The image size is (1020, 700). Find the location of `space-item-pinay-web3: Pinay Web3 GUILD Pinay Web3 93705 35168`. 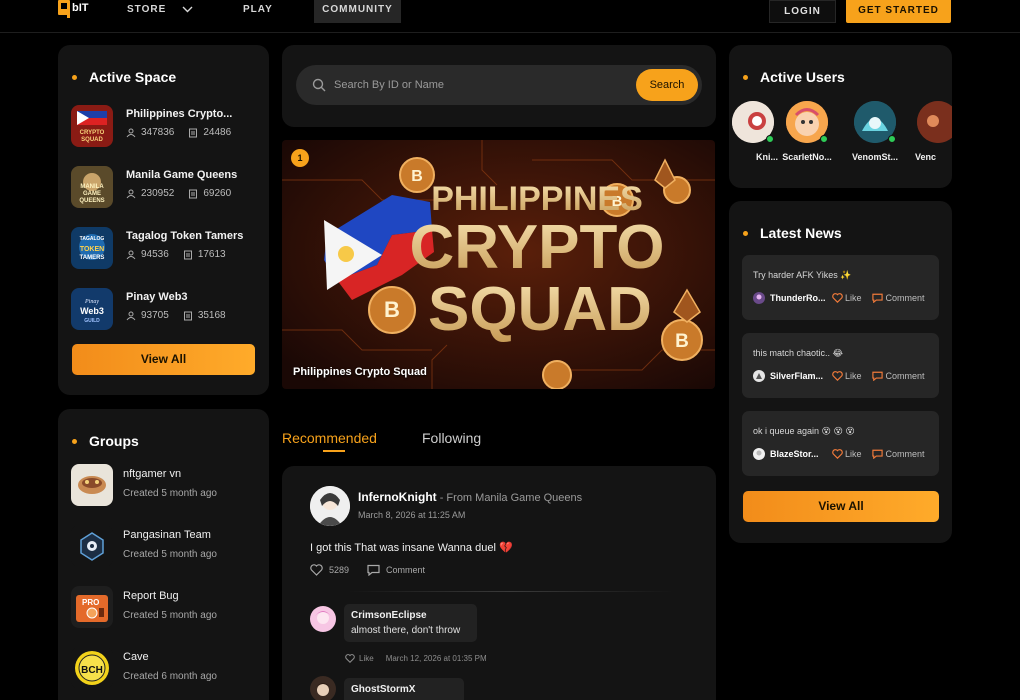

space-item-pinay-web3: Pinay Web3 GUILD Pinay Web3 93705 35168 is located at coordinates (166, 309).